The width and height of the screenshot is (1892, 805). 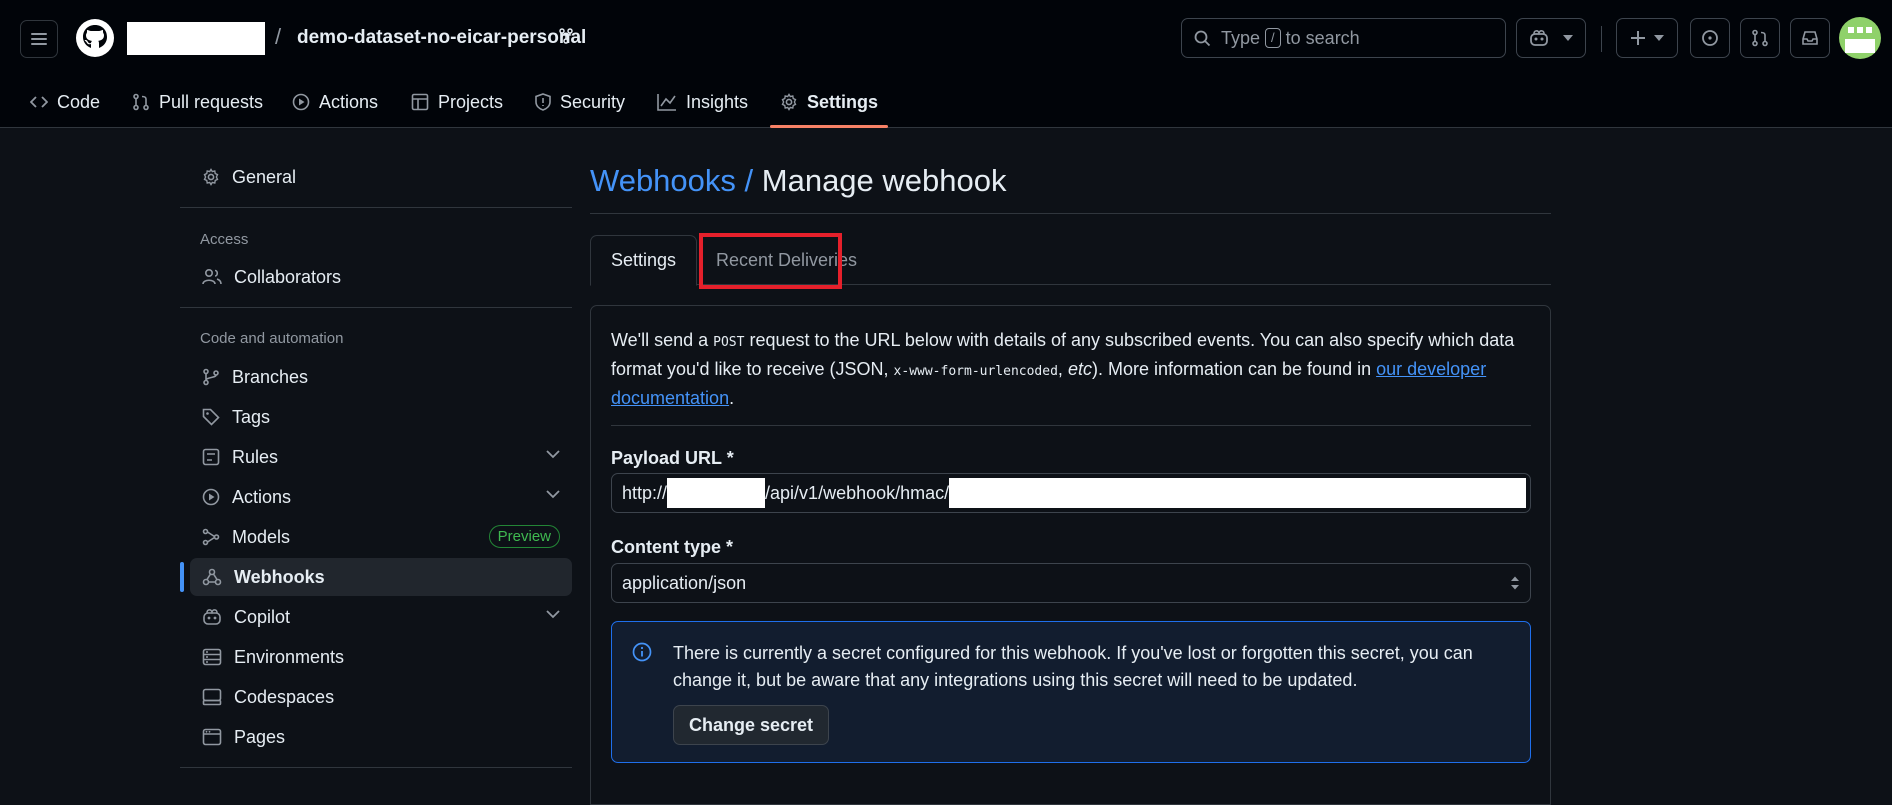 What do you see at coordinates (211, 457) in the screenshot?
I see `rules-icon` at bounding box center [211, 457].